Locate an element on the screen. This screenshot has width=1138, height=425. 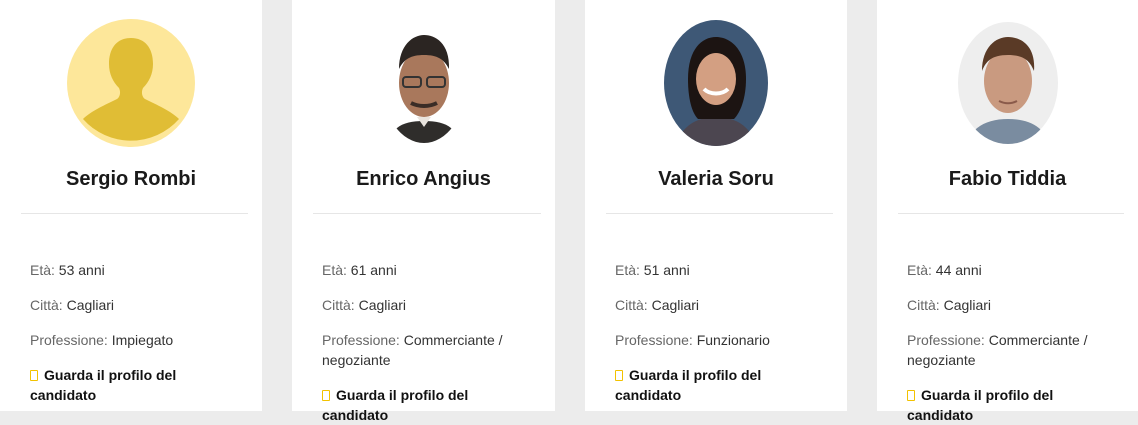
age-row: Età: 61 anni is located at coordinates (427, 270).